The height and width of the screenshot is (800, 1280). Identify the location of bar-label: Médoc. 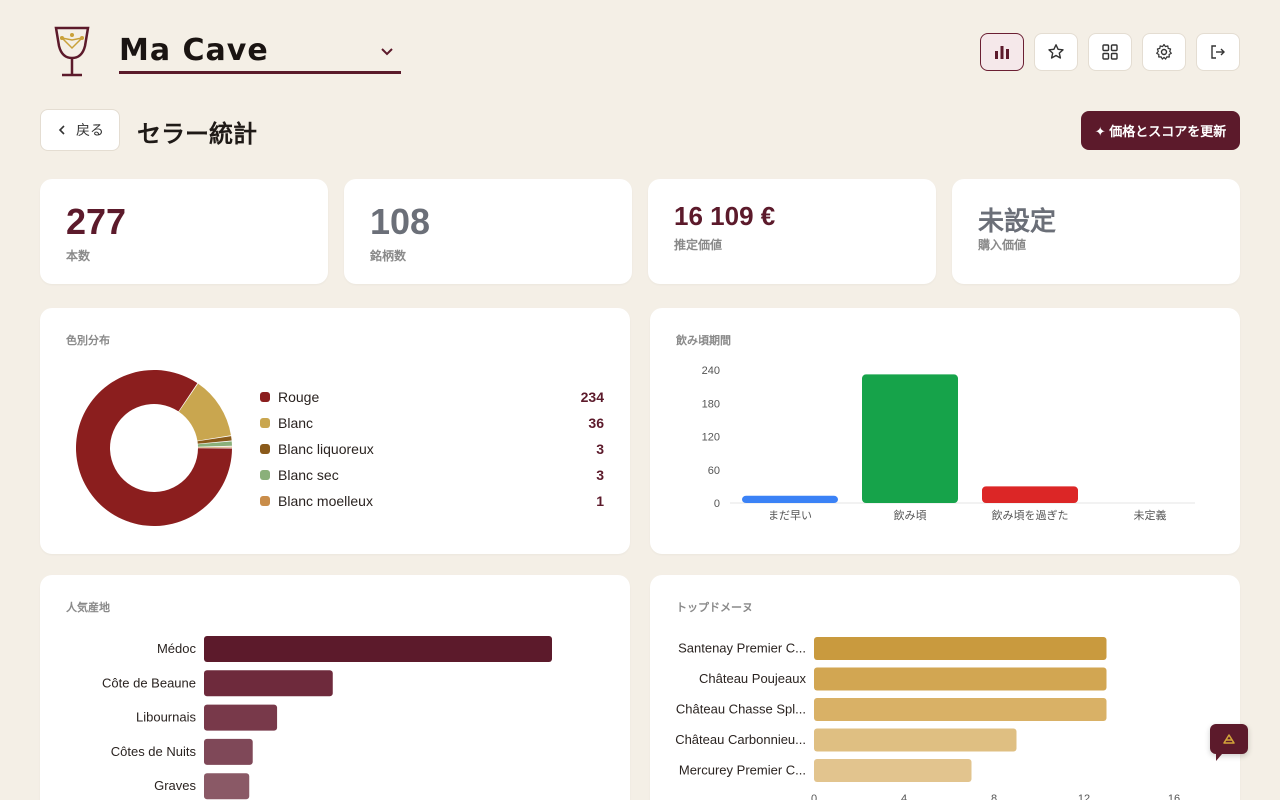
(177, 648).